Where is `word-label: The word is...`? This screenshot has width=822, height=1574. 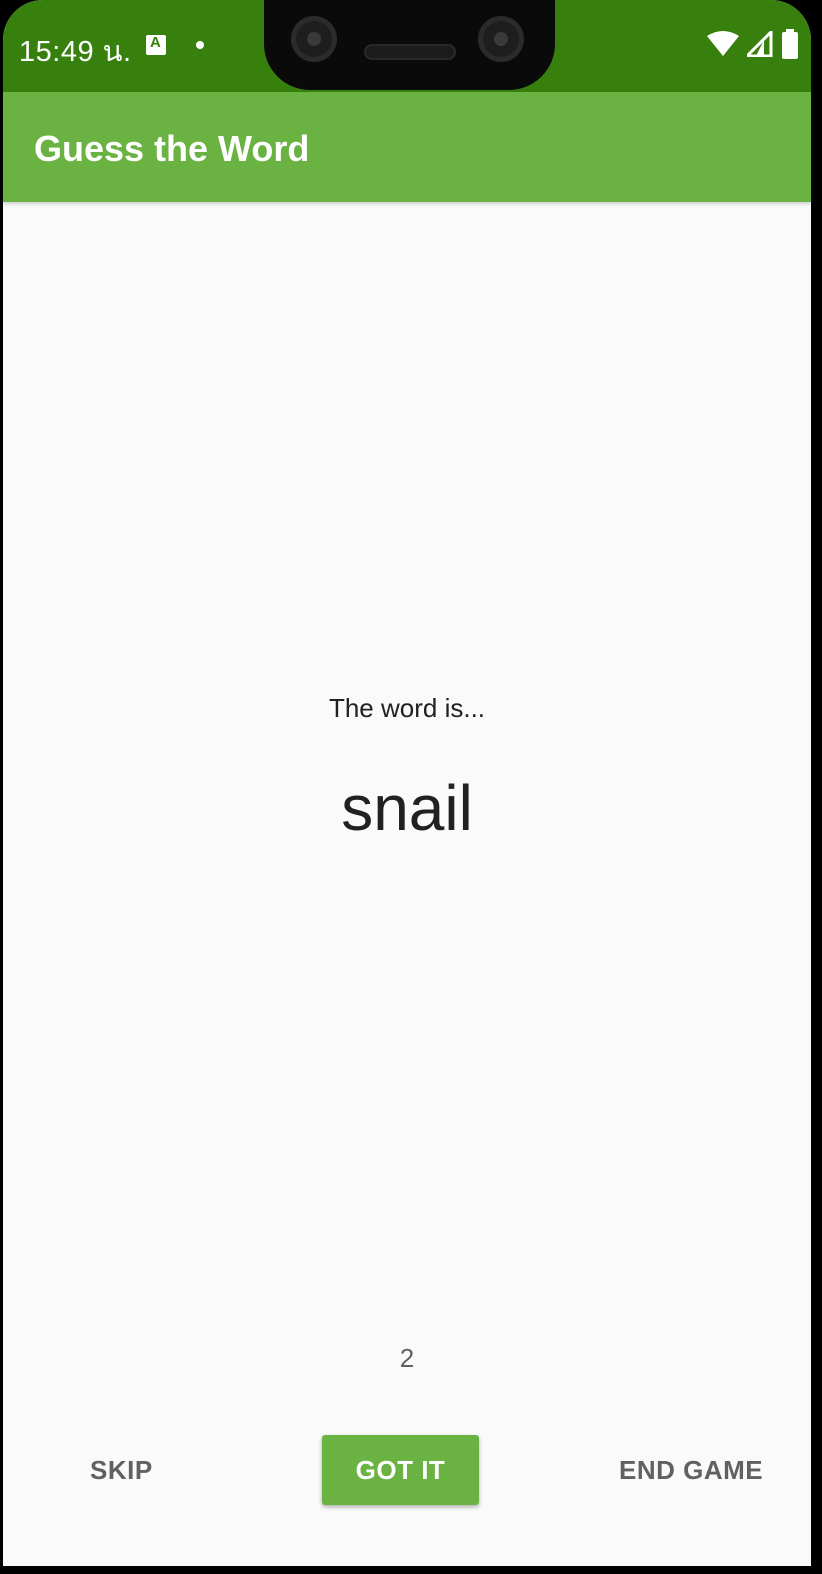
word-label: The word is... is located at coordinates (407, 708).